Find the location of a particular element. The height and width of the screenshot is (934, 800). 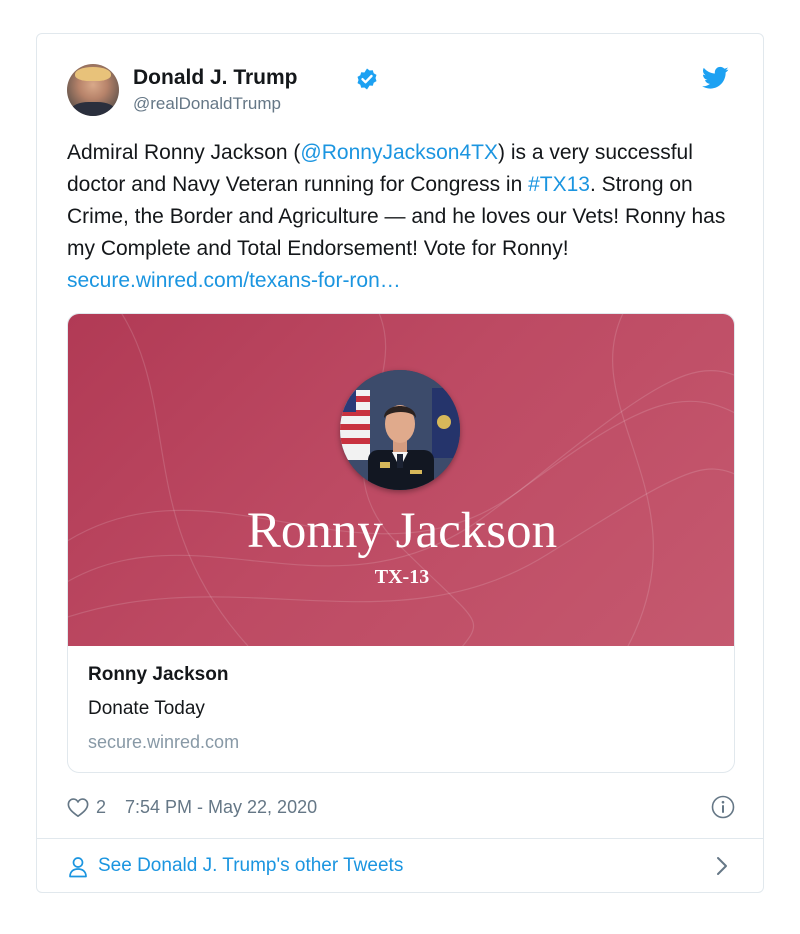

author-name: Donald J. Trump is located at coordinates (215, 78).